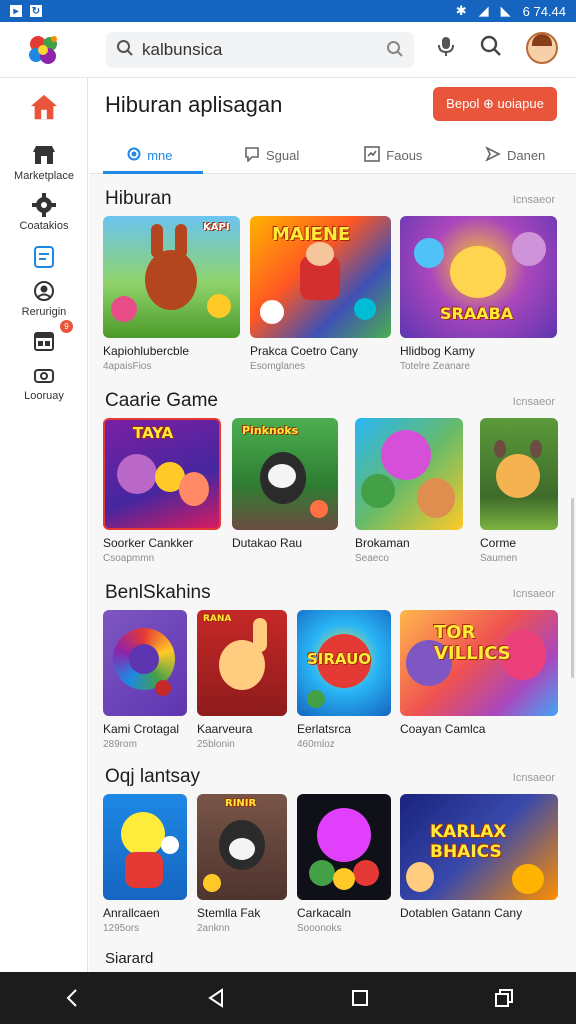 This screenshot has width=576, height=1024. I want to click on app-subtitle: 4apaisFios, so click(127, 366).